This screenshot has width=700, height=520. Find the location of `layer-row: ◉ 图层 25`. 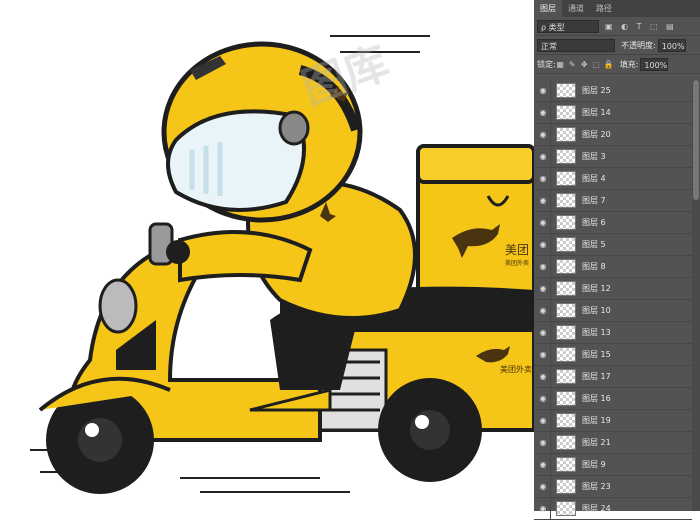

layer-row: ◉ 图层 25 is located at coordinates (613, 90).